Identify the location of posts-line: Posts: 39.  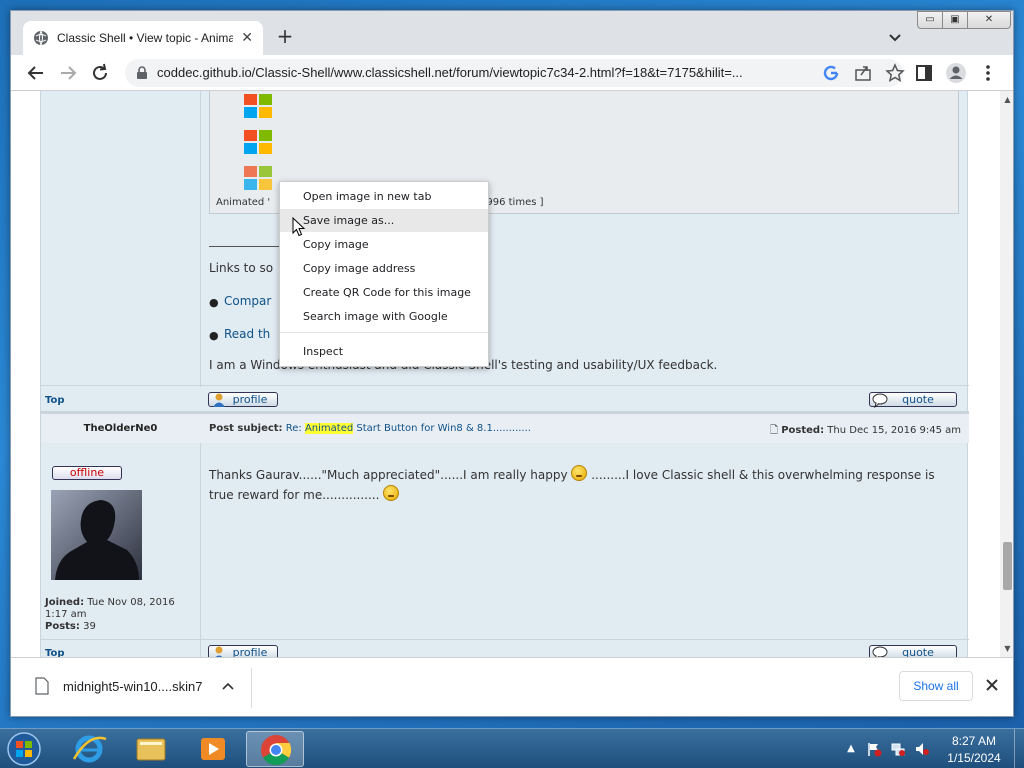
(70, 626).